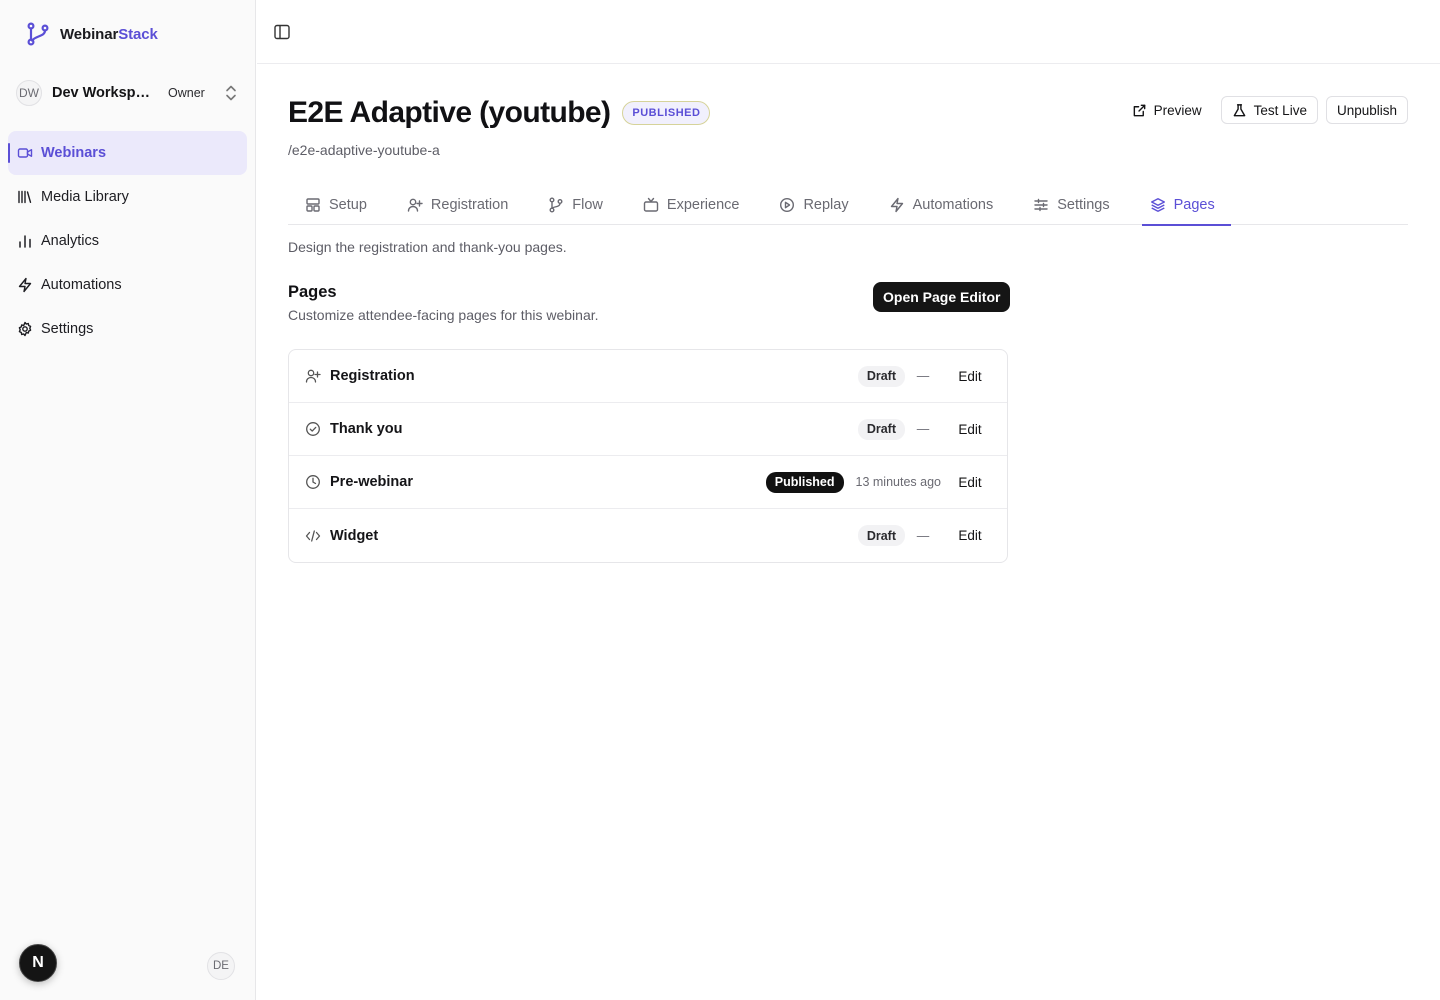 Image resolution: width=1440 pixels, height=1000 pixels. What do you see at coordinates (366, 429) in the screenshot?
I see `page-name: Thank you` at bounding box center [366, 429].